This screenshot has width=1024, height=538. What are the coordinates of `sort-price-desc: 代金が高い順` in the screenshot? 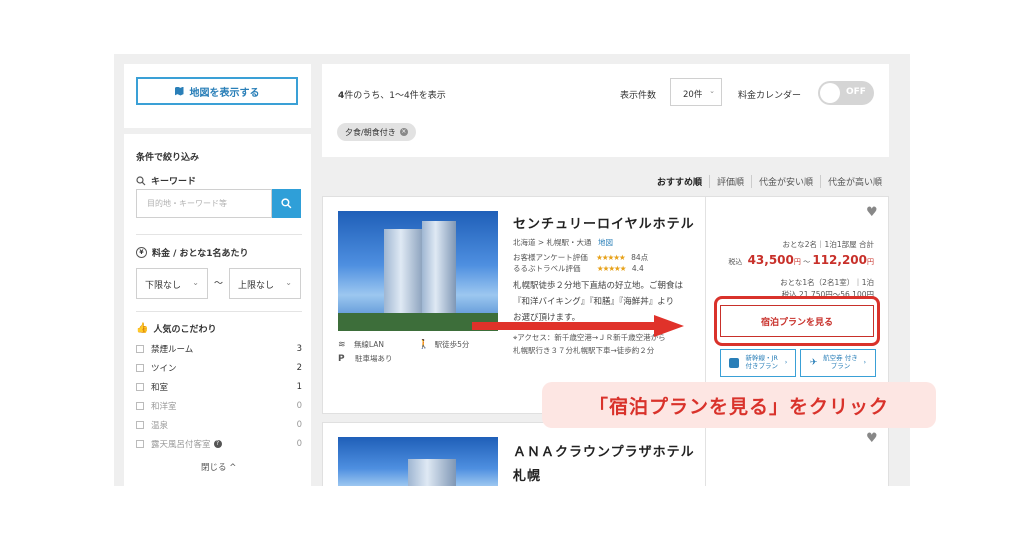 It's located at (854, 181).